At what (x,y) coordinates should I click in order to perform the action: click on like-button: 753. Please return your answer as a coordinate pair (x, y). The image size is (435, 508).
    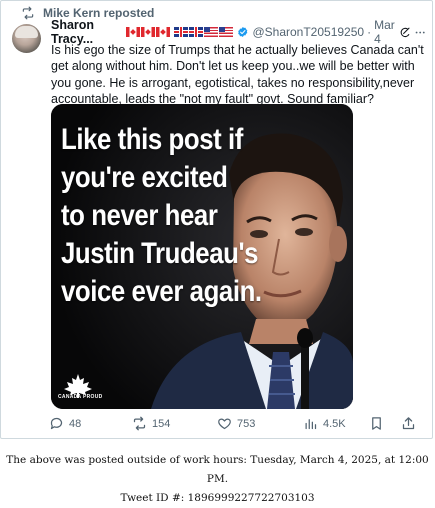
    Looking at the image, I should click on (236, 423).